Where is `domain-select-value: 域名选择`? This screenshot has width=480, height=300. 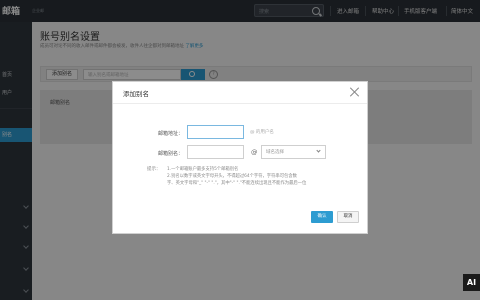
domain-select-value: 域名选择 is located at coordinates (275, 152).